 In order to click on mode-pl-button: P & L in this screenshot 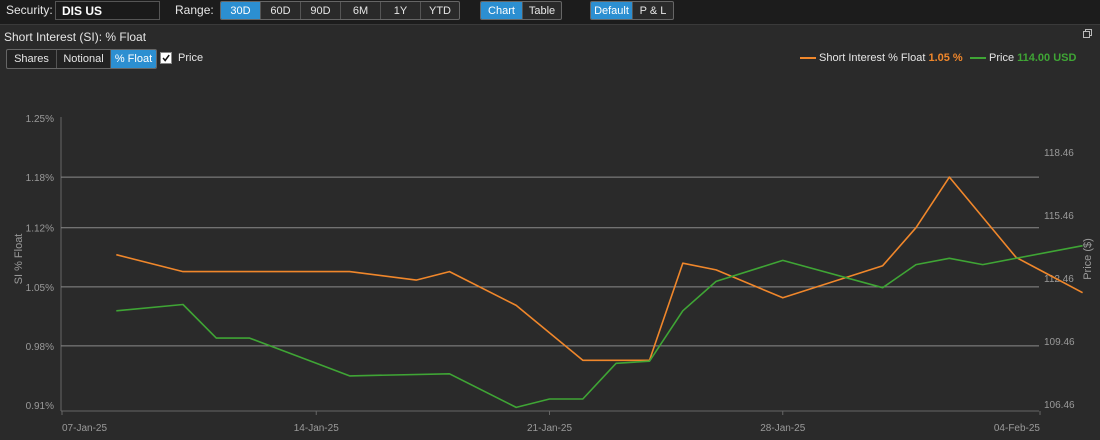, I will do `click(653, 10)`.